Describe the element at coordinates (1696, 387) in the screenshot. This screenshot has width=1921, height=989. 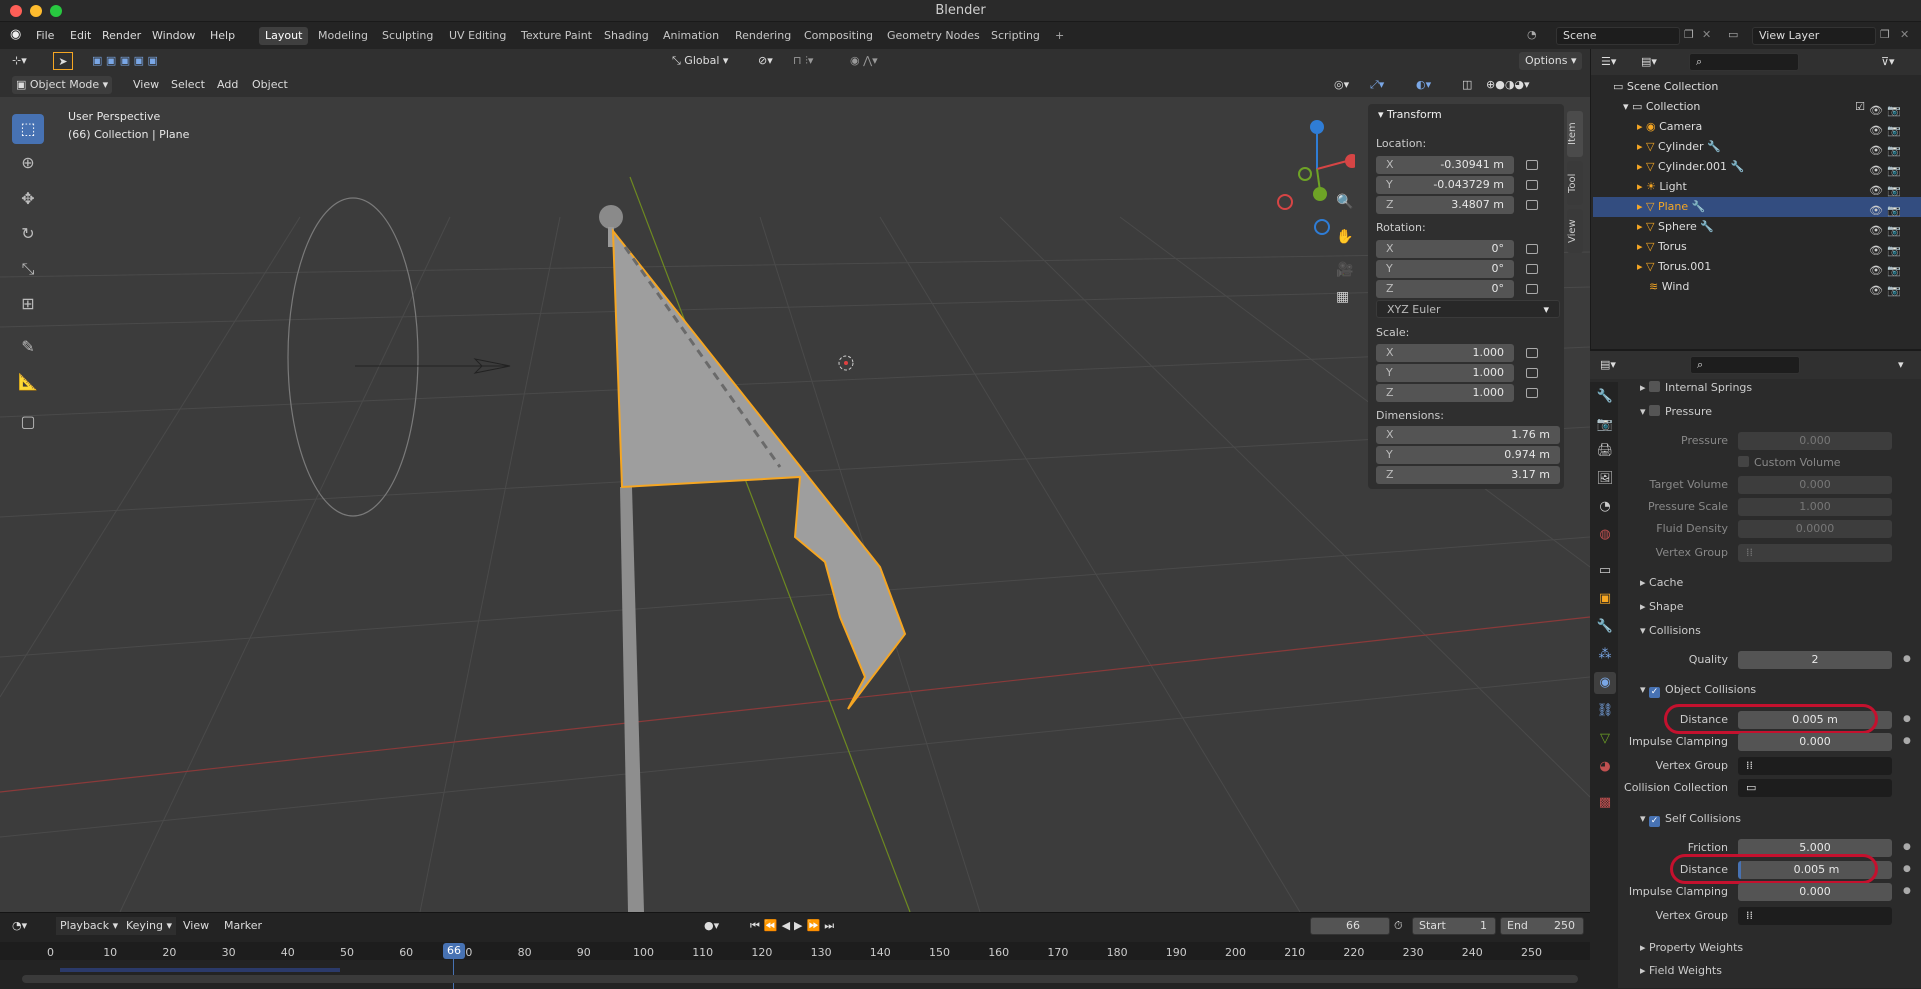
I see `internal-springs-header: ▸ Internal Springs` at that location.